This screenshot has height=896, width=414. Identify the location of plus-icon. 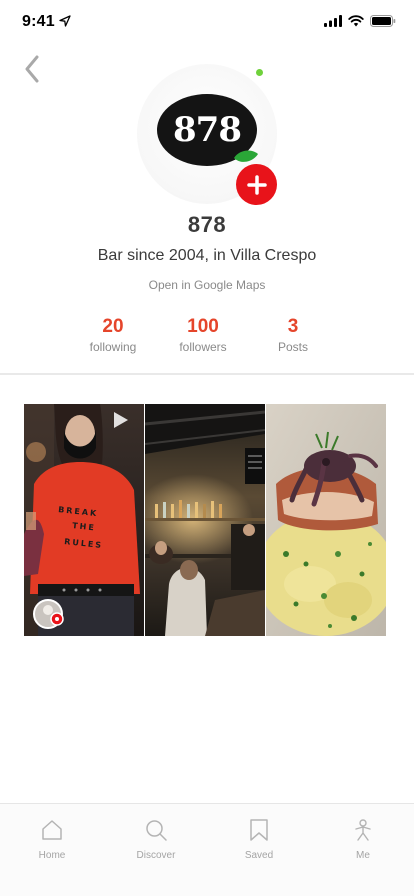
(256, 184).